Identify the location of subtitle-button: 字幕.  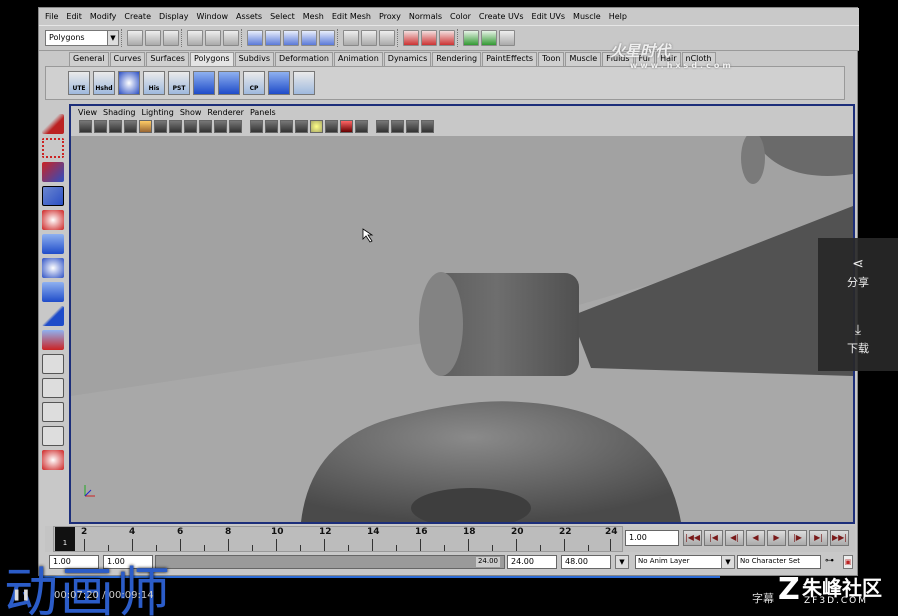
(763, 598).